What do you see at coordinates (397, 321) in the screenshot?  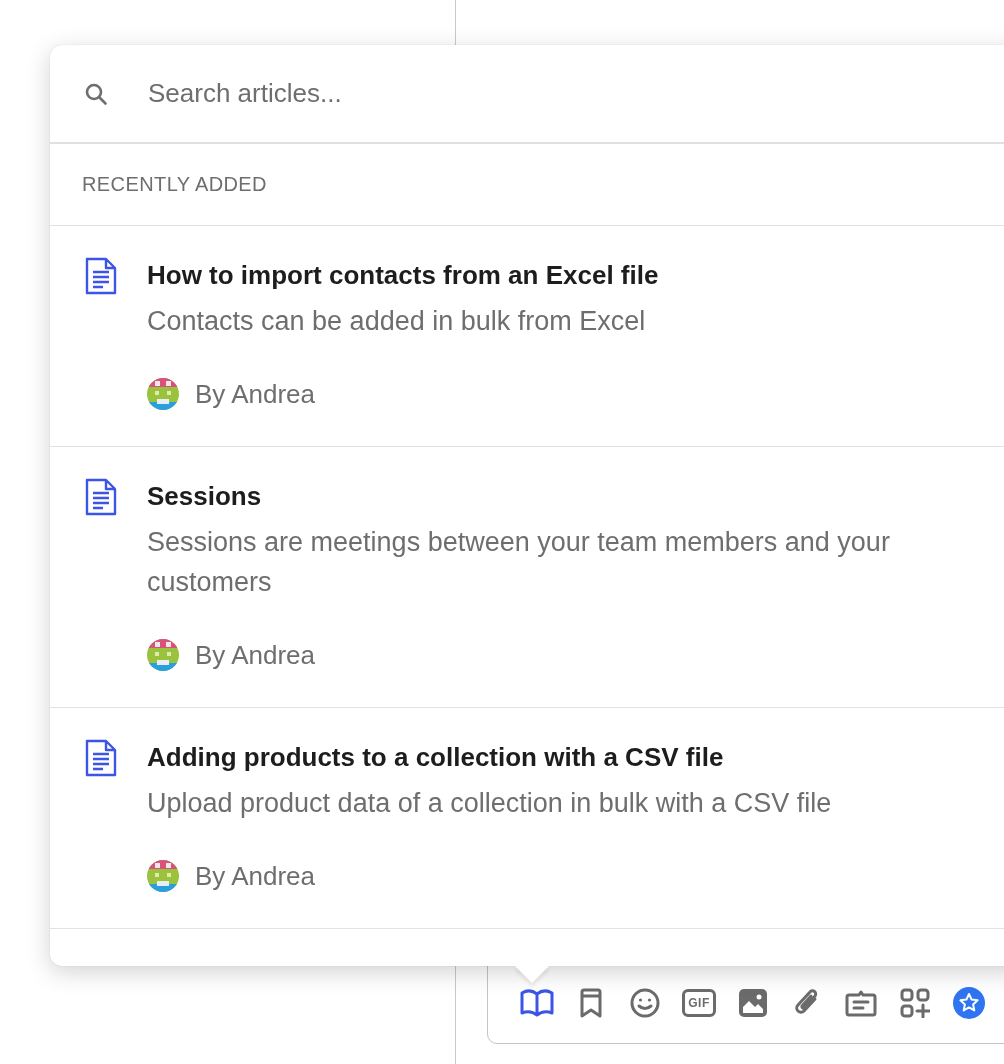 I see `article-summary: Contacts can be added in bulk from Excel` at bounding box center [397, 321].